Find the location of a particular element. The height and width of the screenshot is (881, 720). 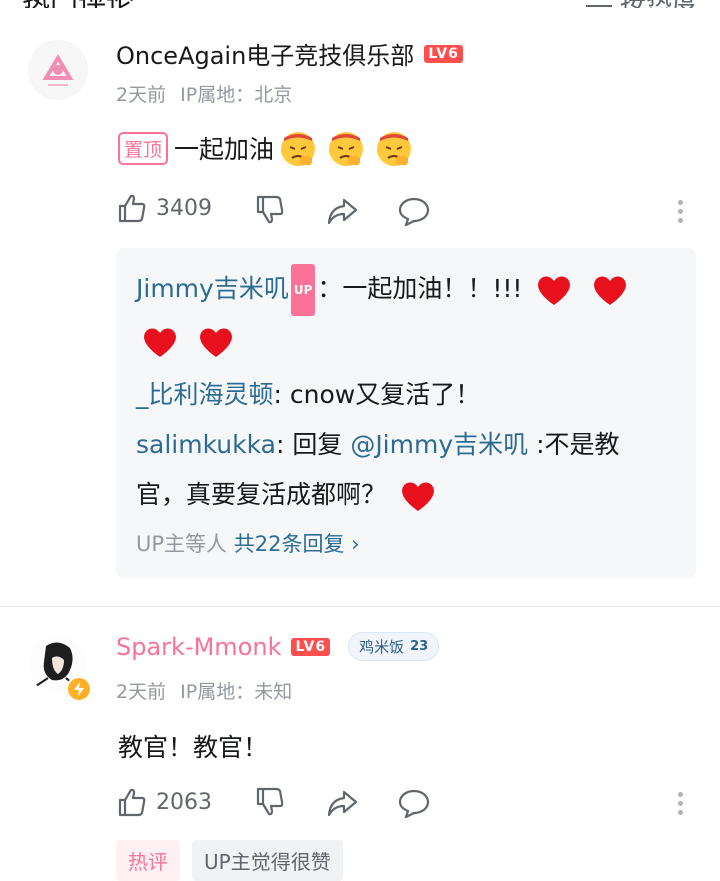

lightning-badge-icon is located at coordinates (79, 689).